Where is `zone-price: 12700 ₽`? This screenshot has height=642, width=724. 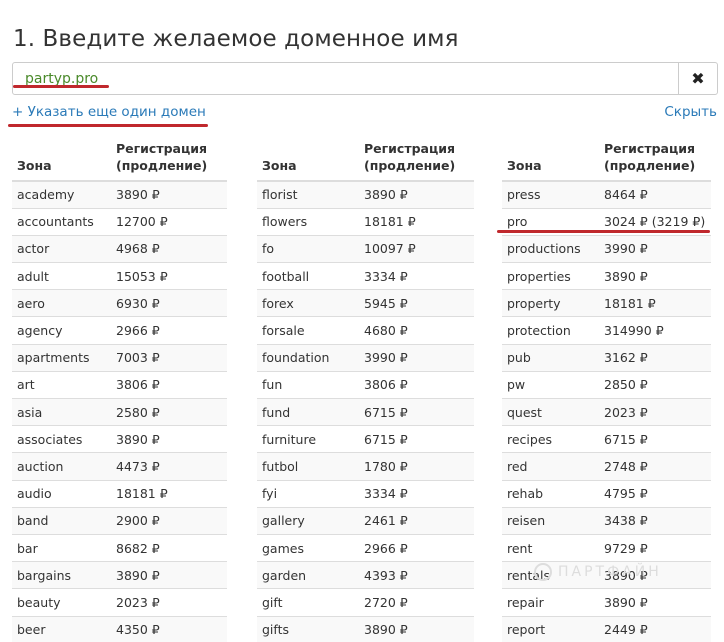
zone-price: 12700 ₽ is located at coordinates (169, 221).